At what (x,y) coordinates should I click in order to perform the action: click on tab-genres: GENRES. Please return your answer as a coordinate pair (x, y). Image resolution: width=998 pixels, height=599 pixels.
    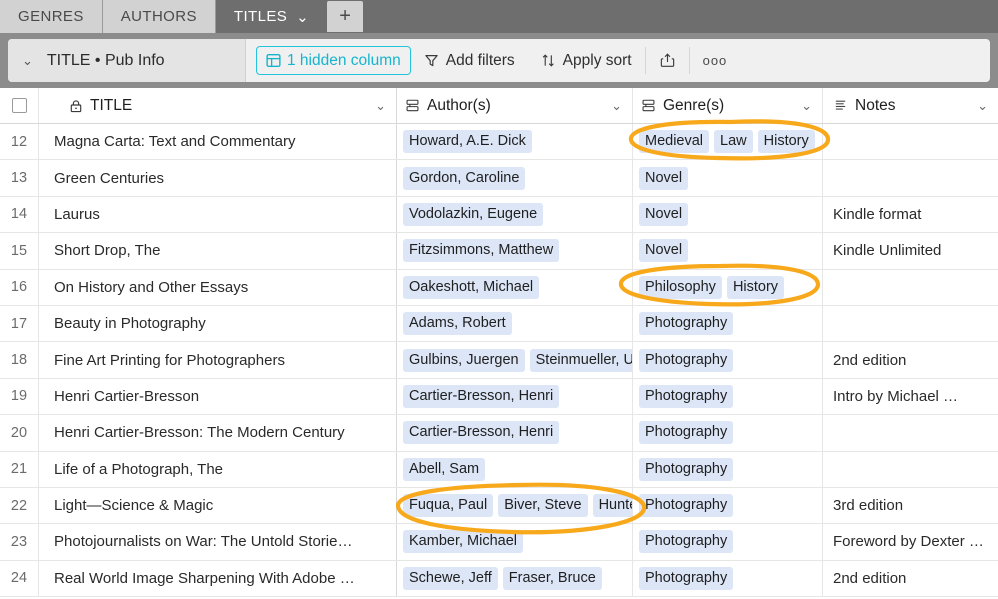
    Looking at the image, I should click on (51, 16).